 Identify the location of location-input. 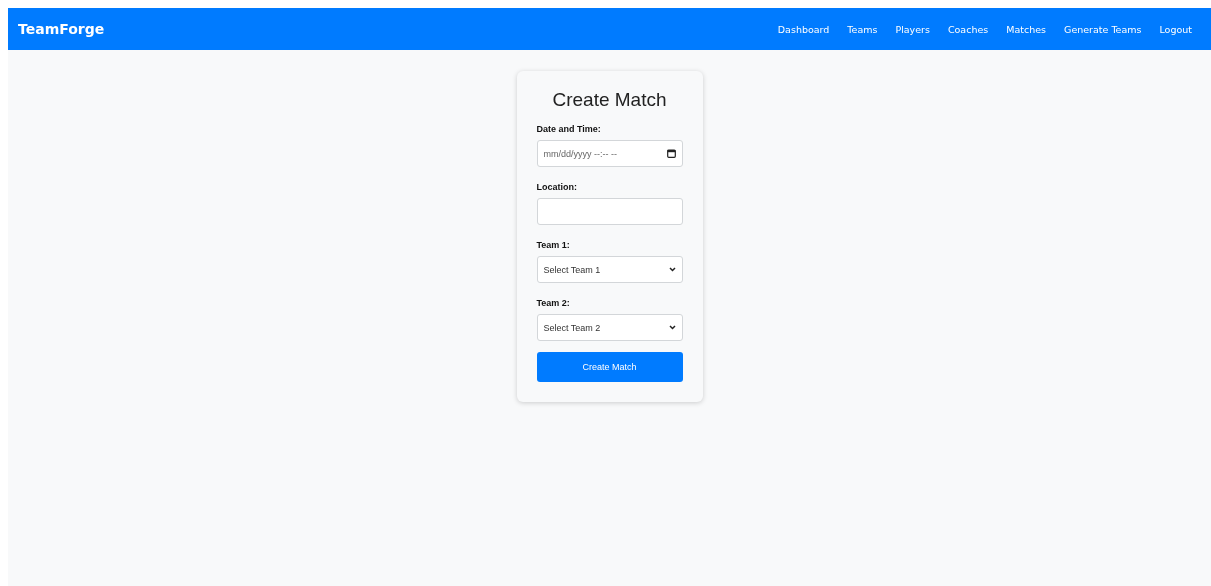
(609, 211).